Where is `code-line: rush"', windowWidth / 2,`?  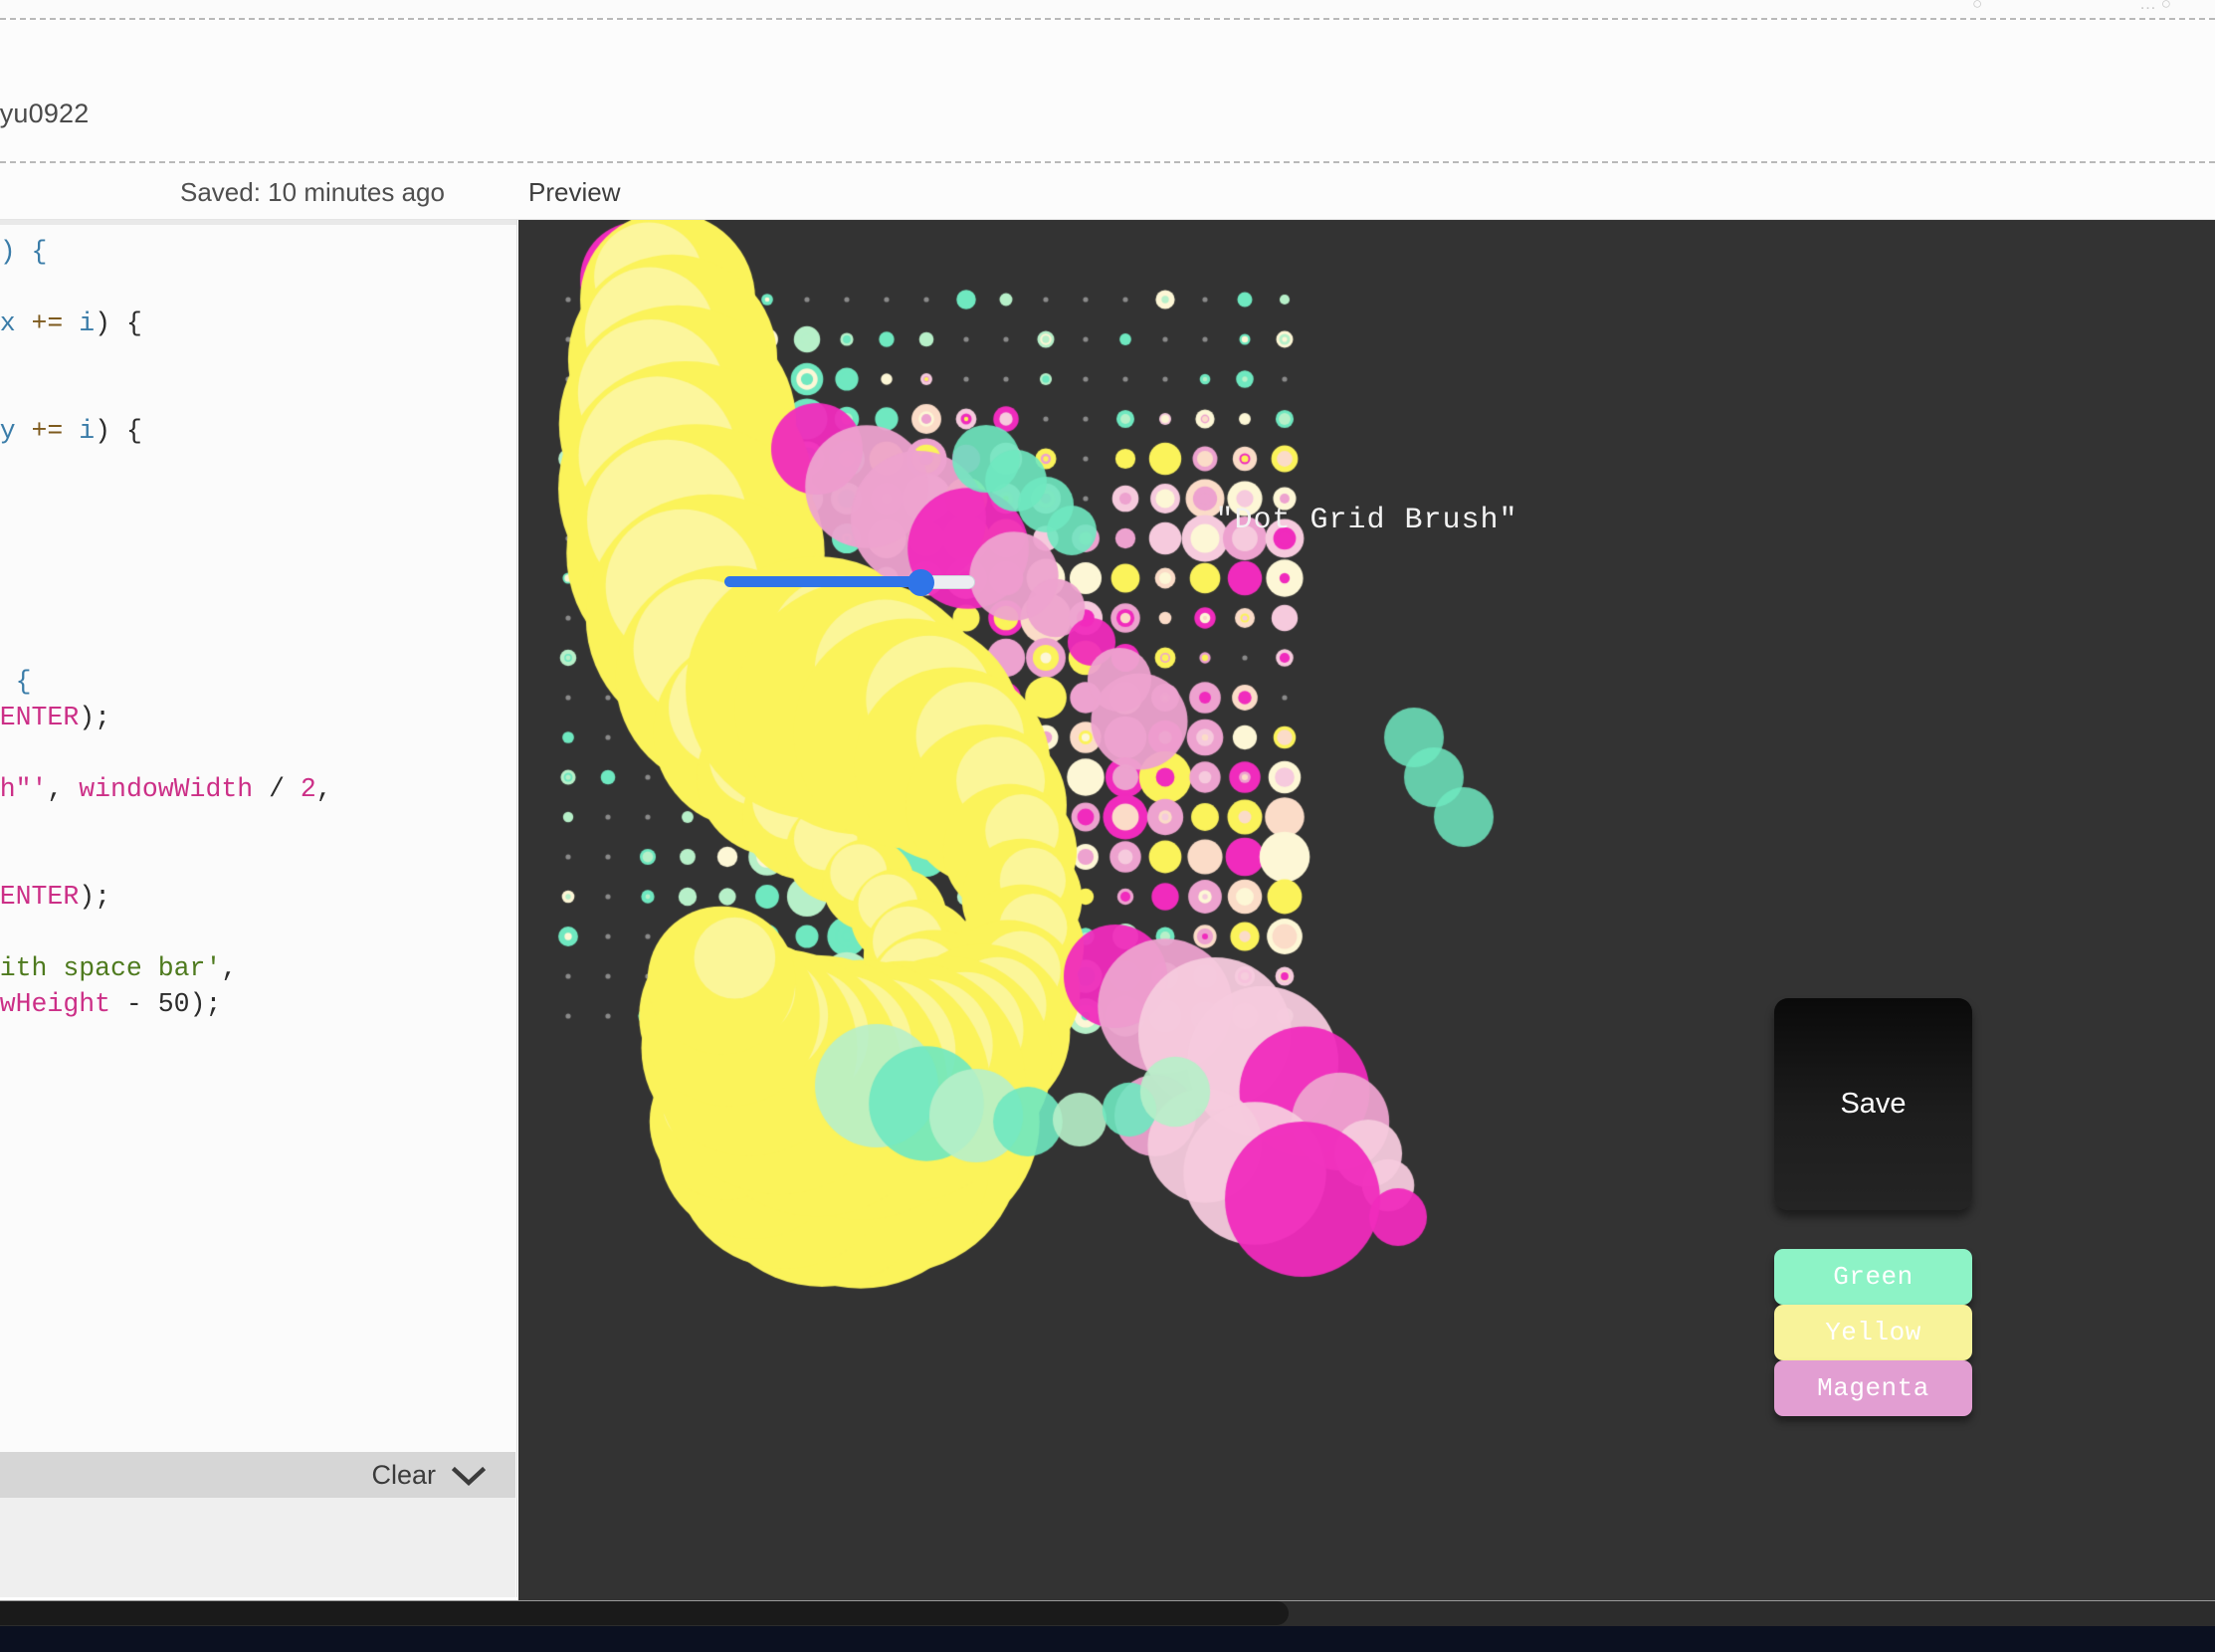 code-line: rush"', windowWidth / 2, is located at coordinates (166, 789).